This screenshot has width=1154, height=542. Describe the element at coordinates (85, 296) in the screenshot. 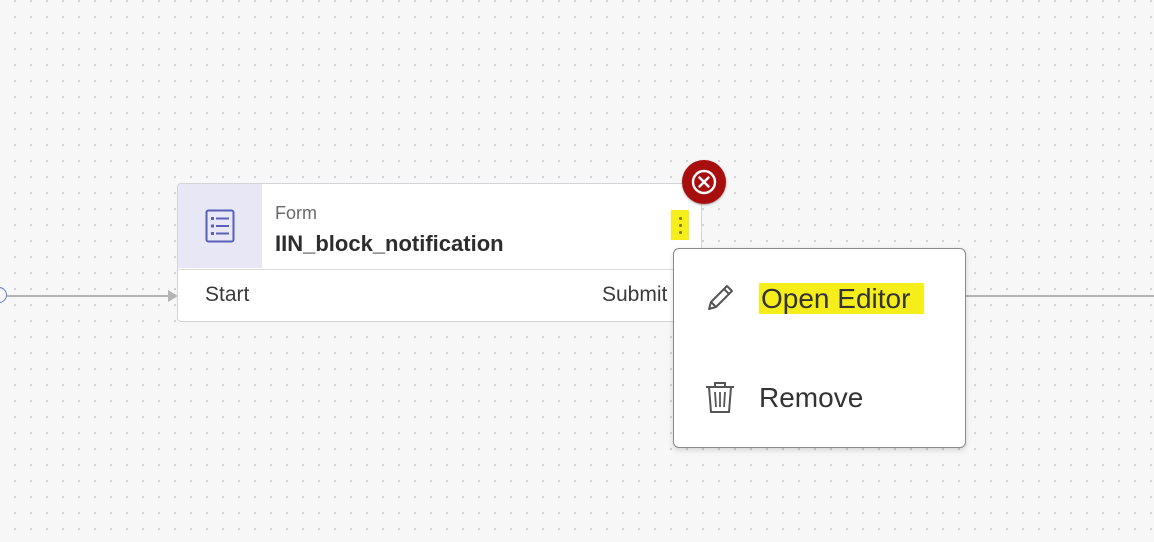

I see `incoming-edge` at that location.